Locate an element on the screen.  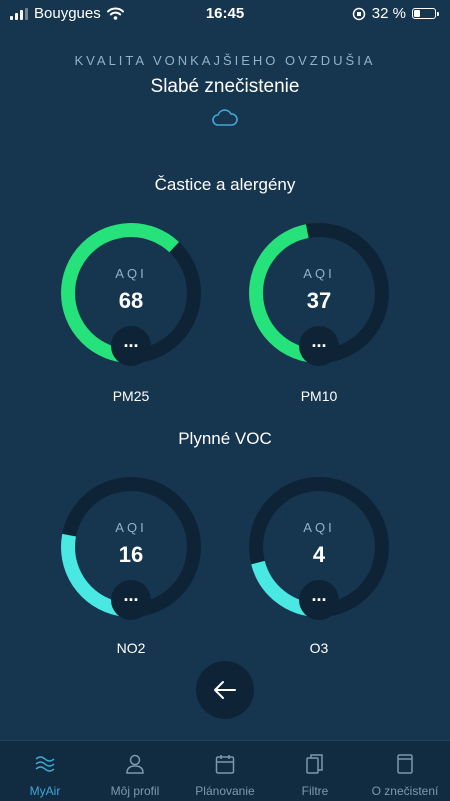
tab-label: MyAir is located at coordinates (45, 791).